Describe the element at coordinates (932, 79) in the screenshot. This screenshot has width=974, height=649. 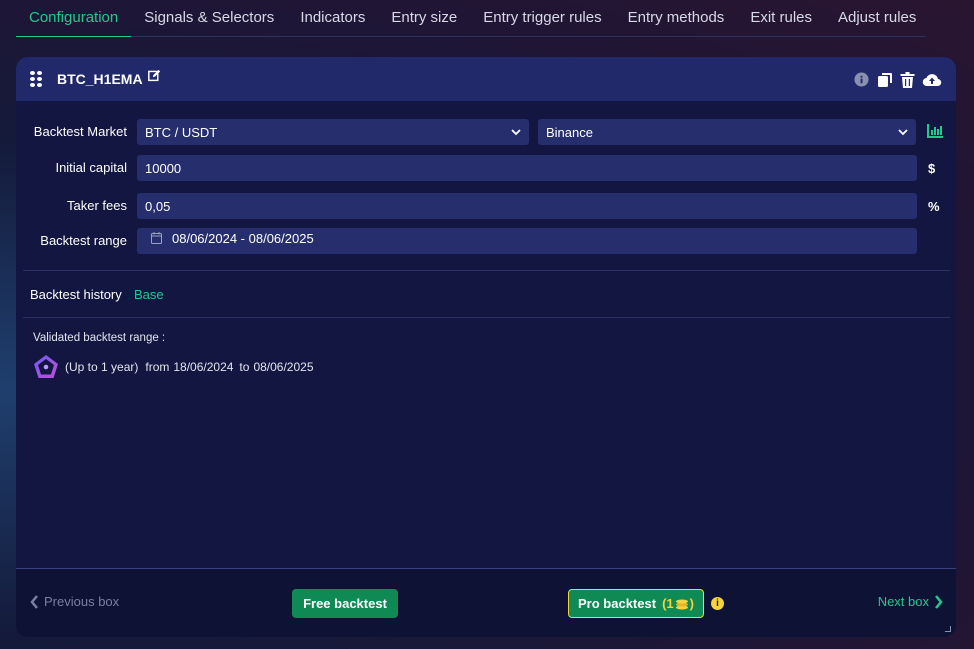
I see `cloud-upload-icon` at that location.